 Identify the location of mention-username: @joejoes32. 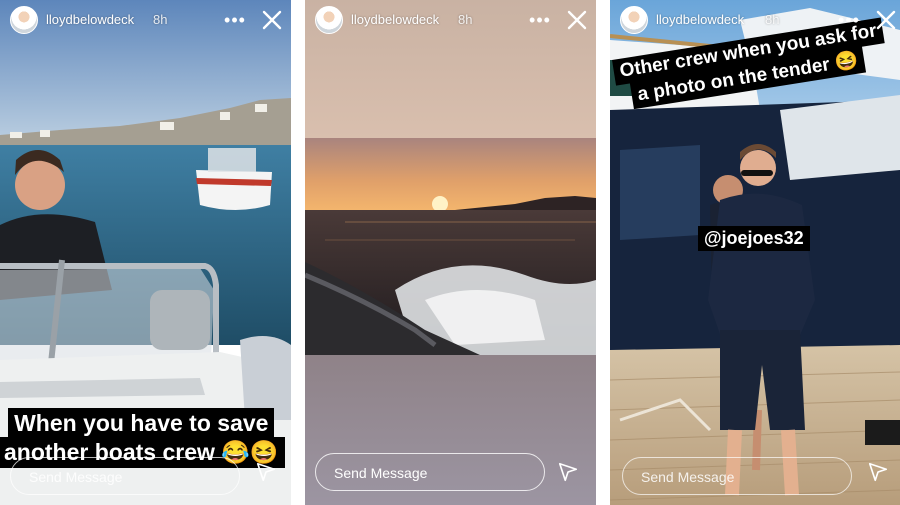
(754, 238).